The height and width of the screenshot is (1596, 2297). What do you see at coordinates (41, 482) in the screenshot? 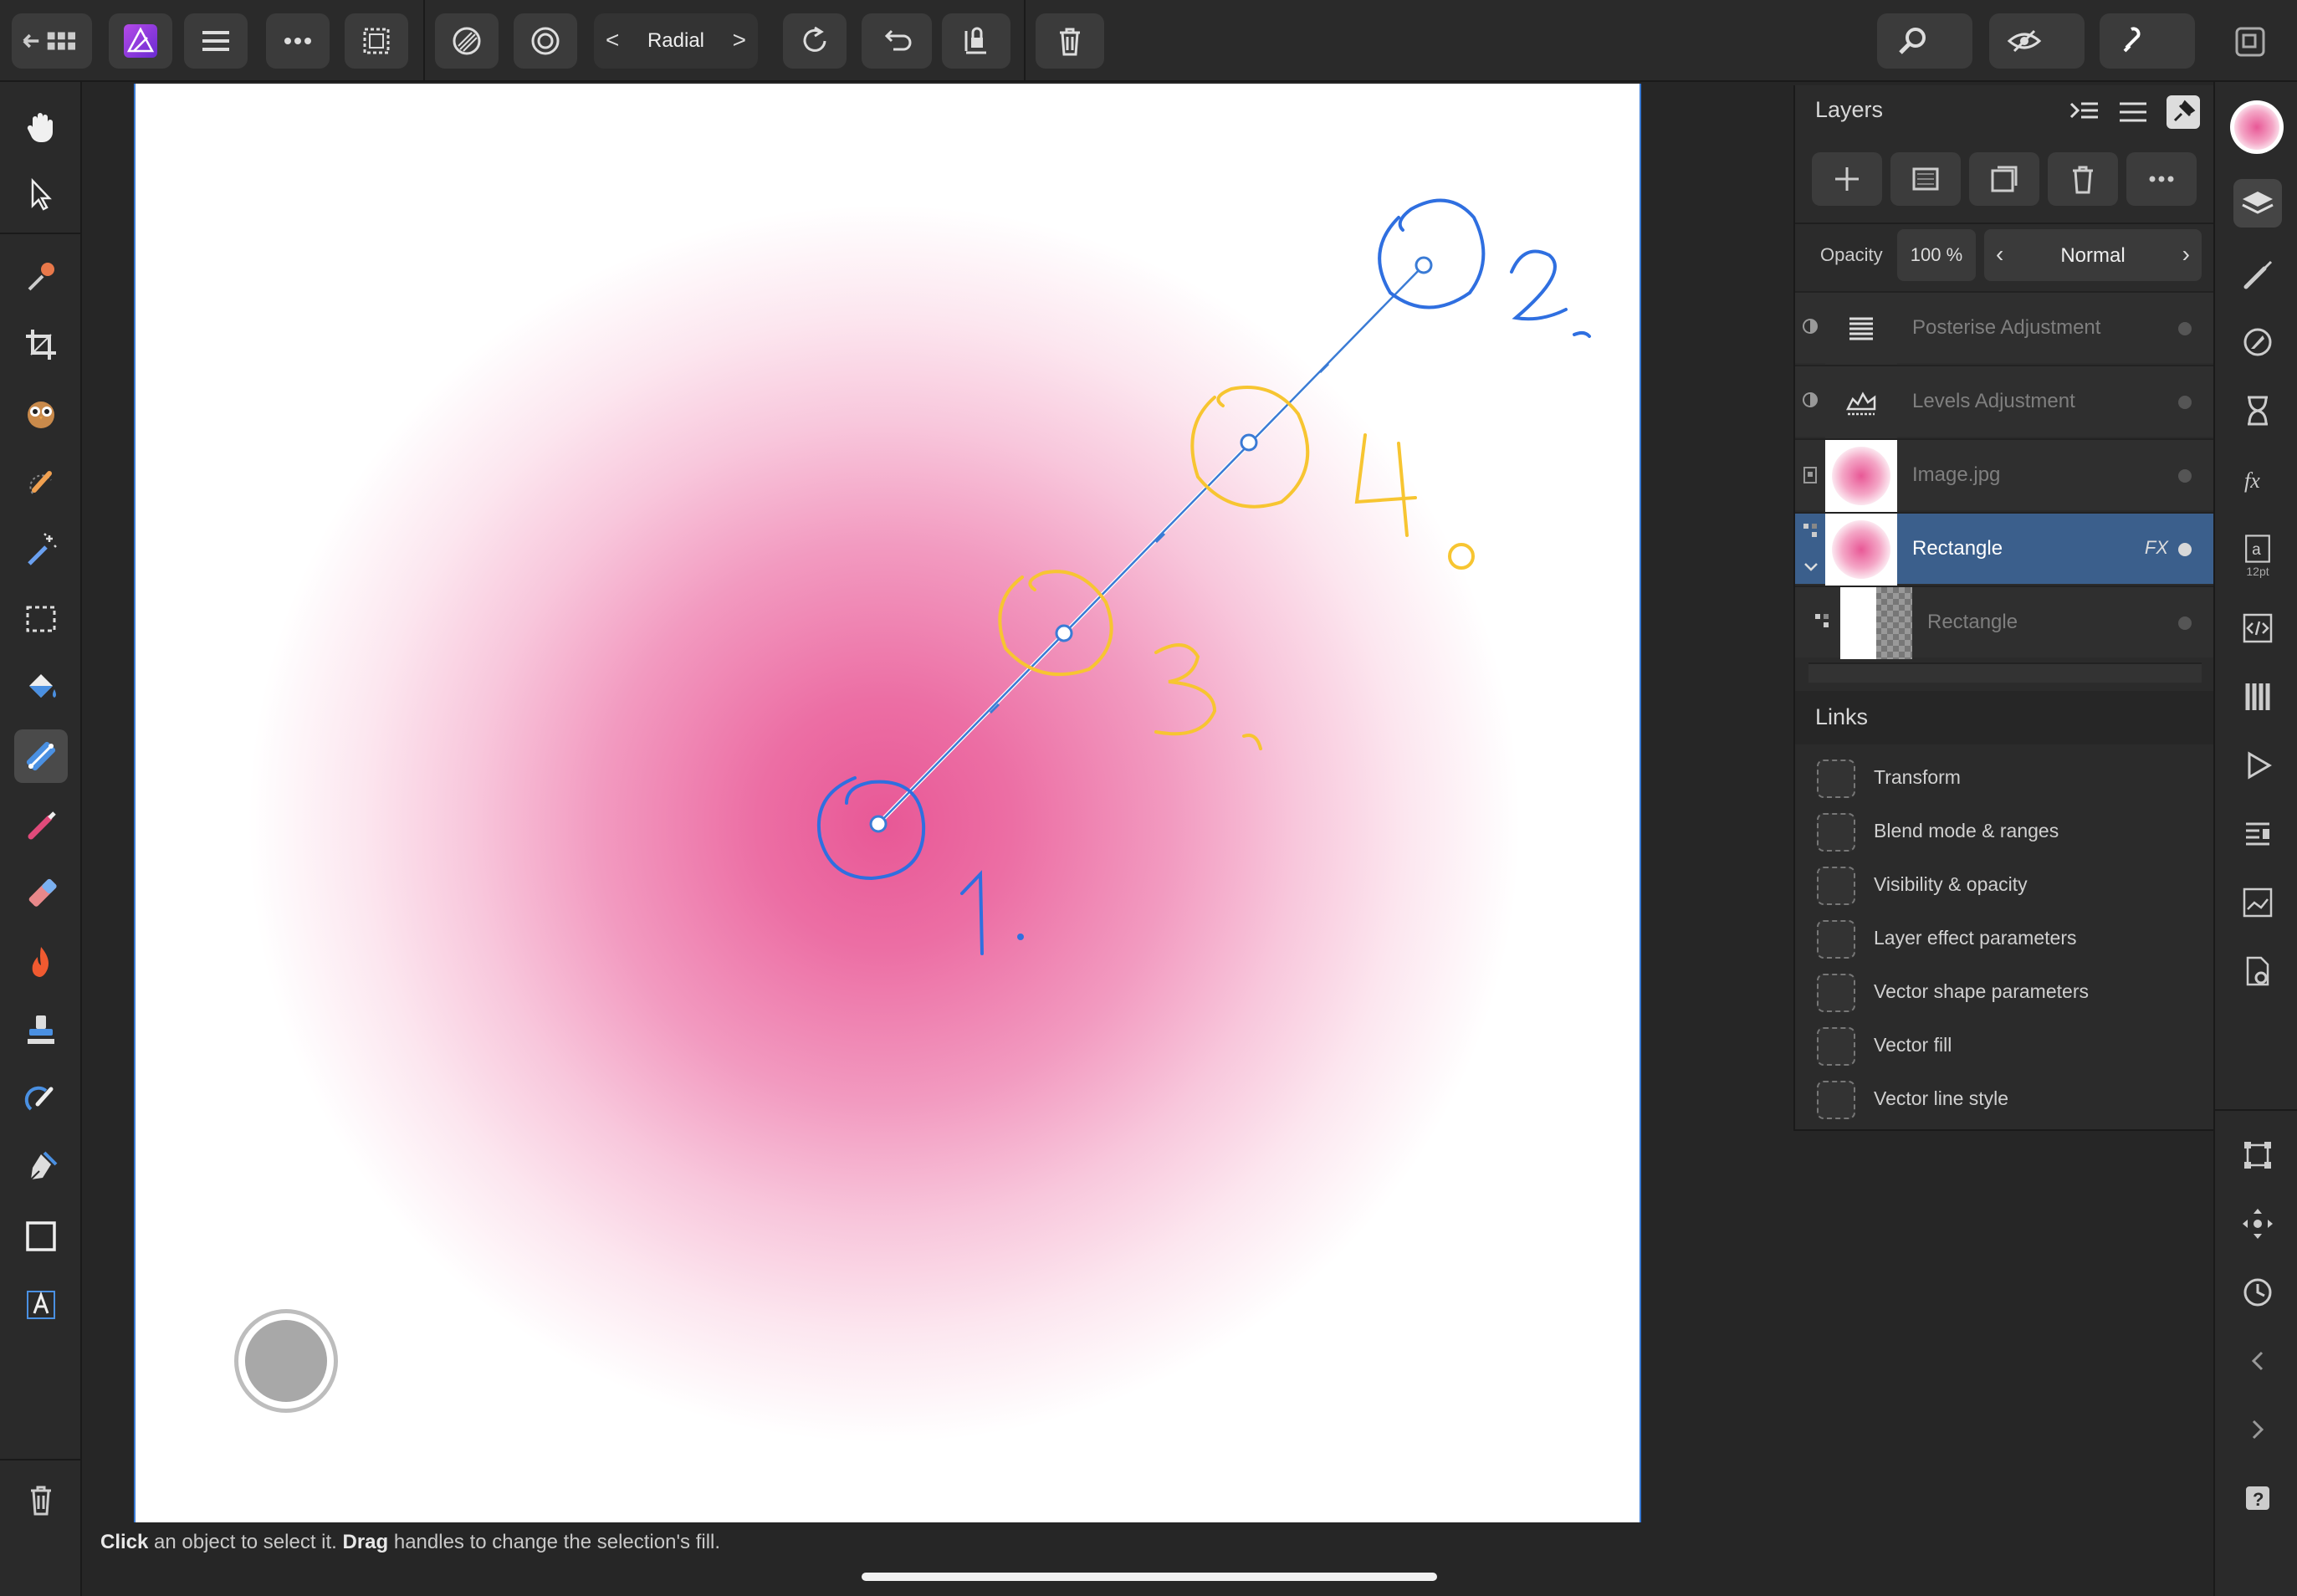
I see `refine-brush-tool` at bounding box center [41, 482].